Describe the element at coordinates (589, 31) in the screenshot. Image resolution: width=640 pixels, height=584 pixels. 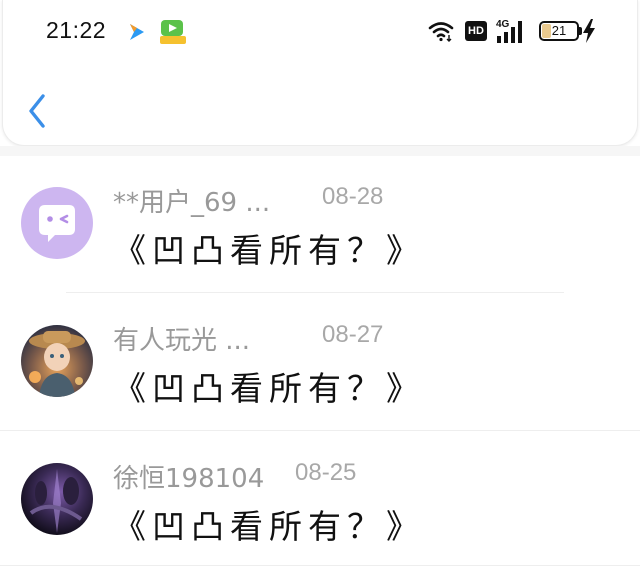
I see `charging-bolt-icon` at that location.